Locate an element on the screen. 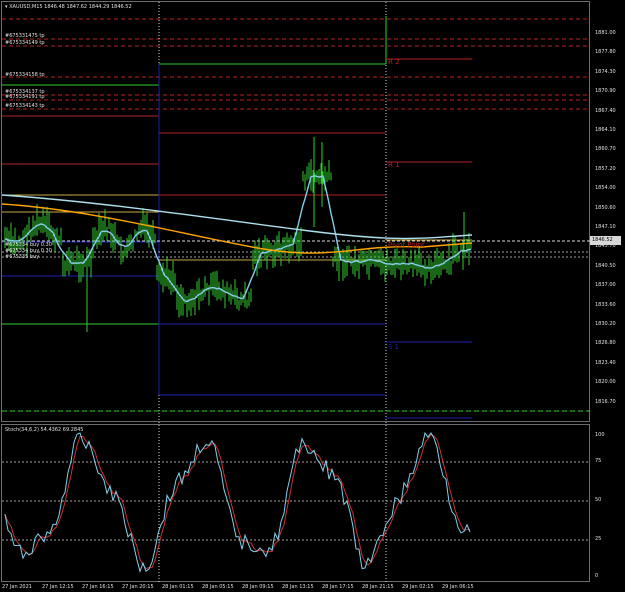 The width and height of the screenshot is (625, 592). pivot-r2-label: R 2 is located at coordinates (394, 62).